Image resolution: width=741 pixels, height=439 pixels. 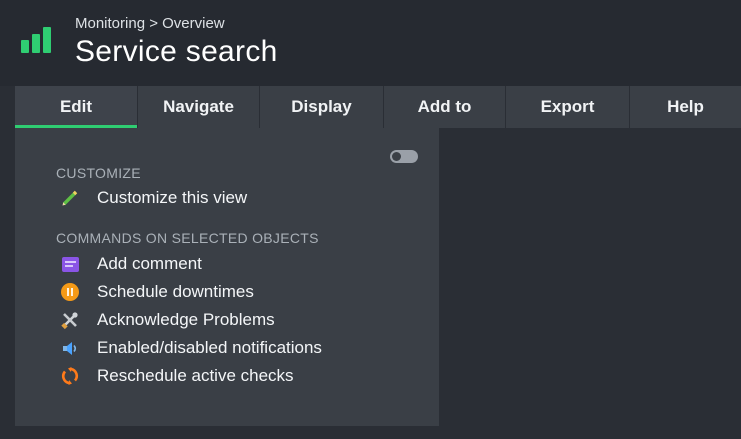 I want to click on menu-bar: Edit Navigate Display Add to Export Help, so click(x=378, y=107).